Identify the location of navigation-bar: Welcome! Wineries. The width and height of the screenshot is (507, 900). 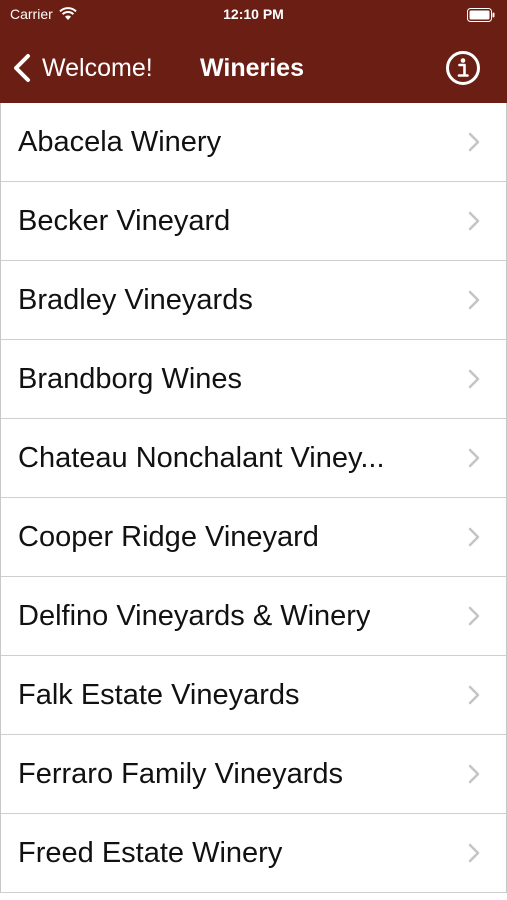
(253, 66).